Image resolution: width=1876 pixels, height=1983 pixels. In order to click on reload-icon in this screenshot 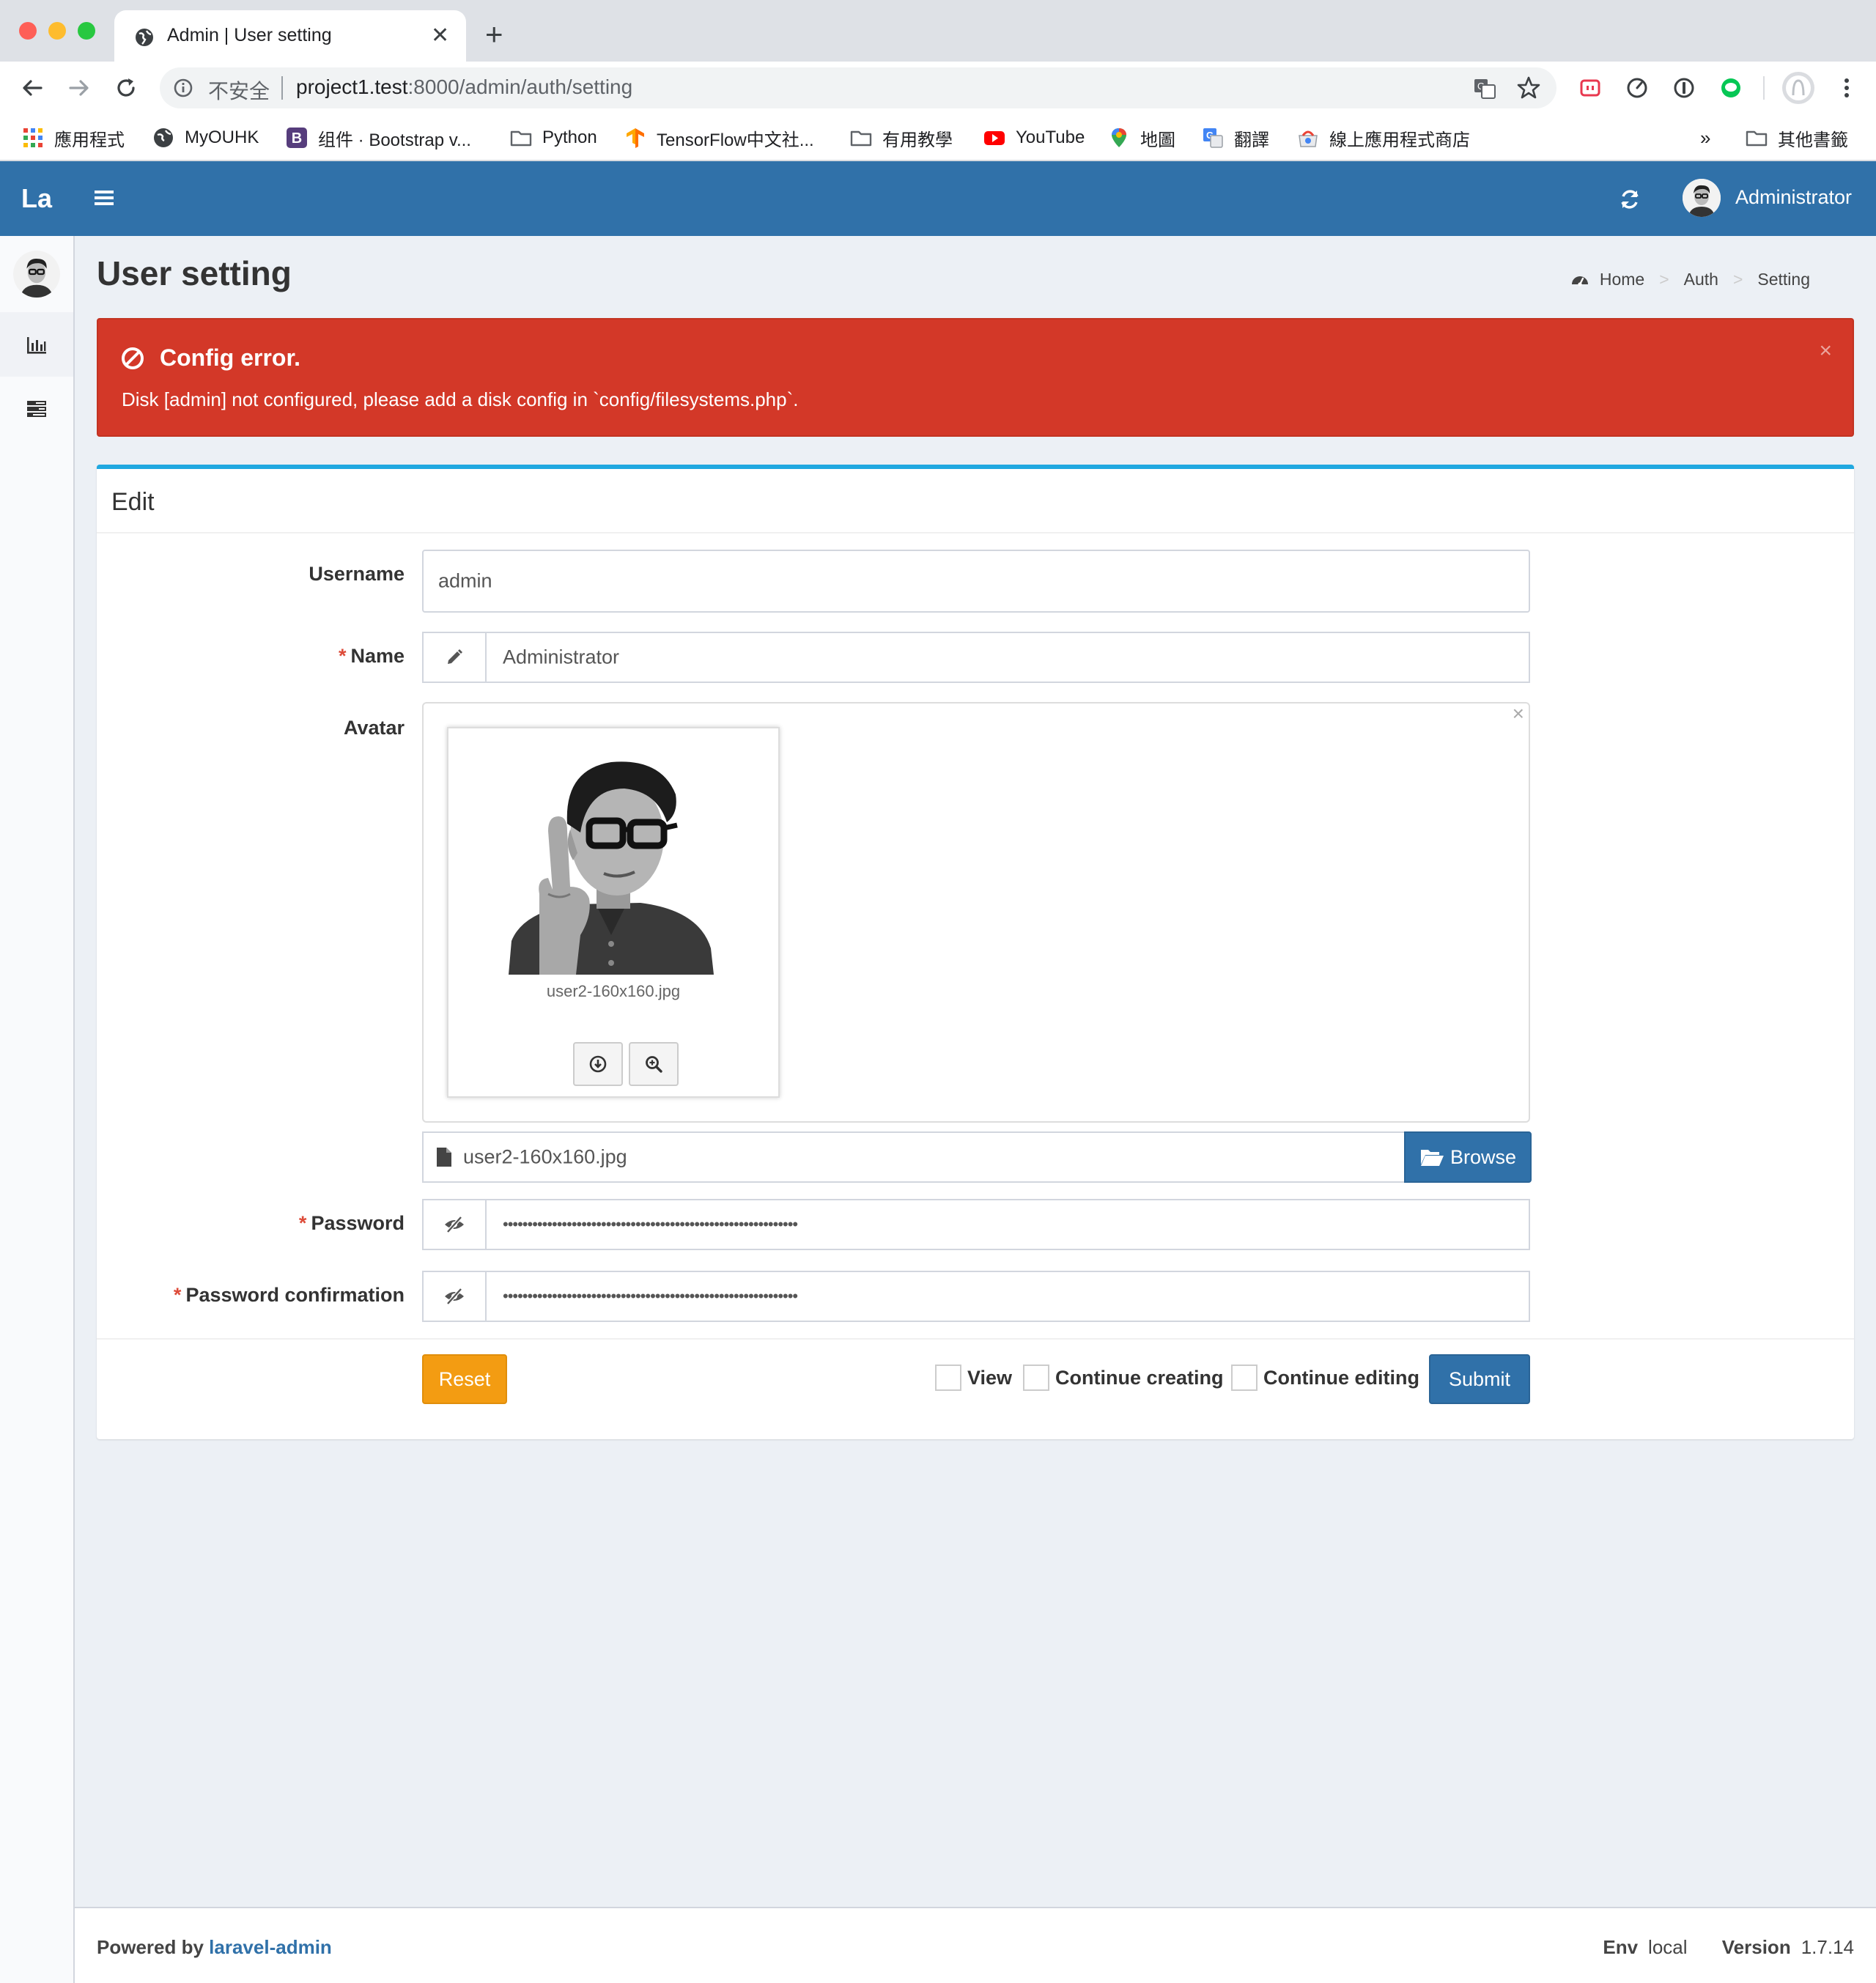, I will do `click(126, 88)`.